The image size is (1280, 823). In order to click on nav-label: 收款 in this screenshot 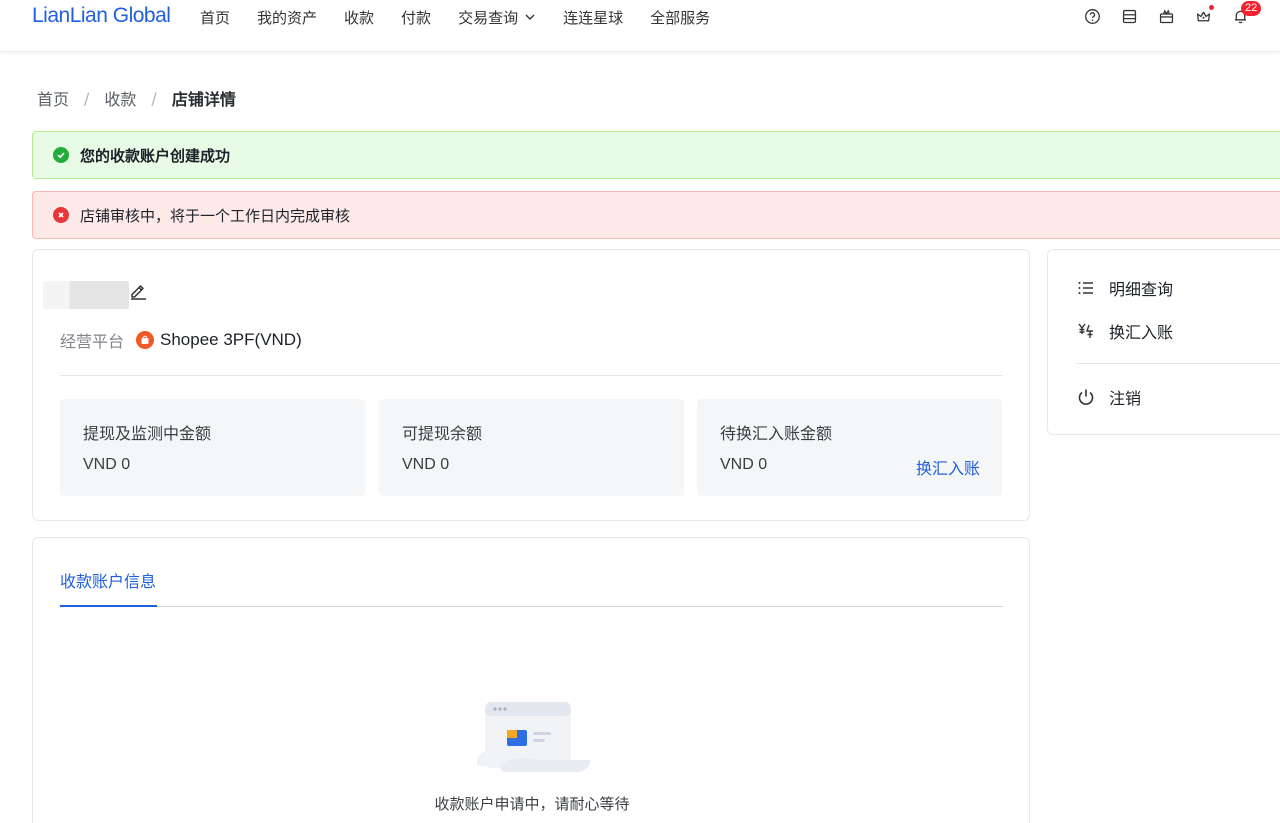, I will do `click(359, 17)`.